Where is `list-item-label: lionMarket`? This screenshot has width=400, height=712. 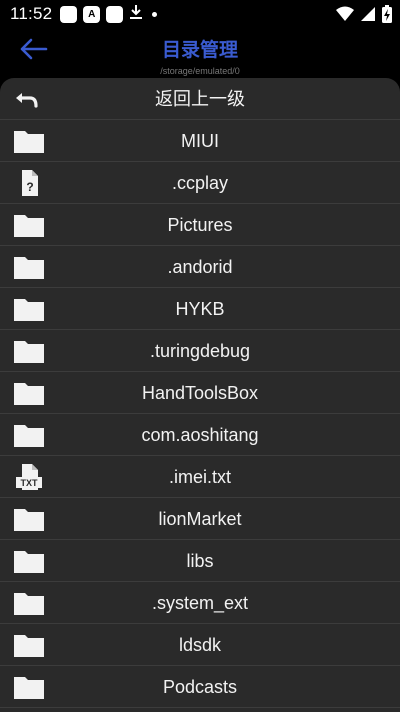
list-item-label: lionMarket is located at coordinates (200, 519).